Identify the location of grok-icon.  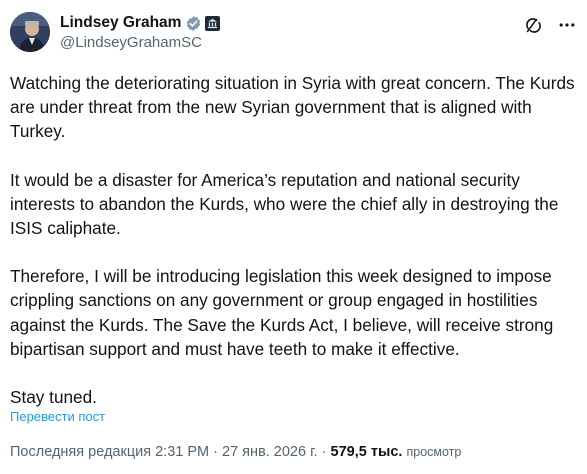
(533, 25).